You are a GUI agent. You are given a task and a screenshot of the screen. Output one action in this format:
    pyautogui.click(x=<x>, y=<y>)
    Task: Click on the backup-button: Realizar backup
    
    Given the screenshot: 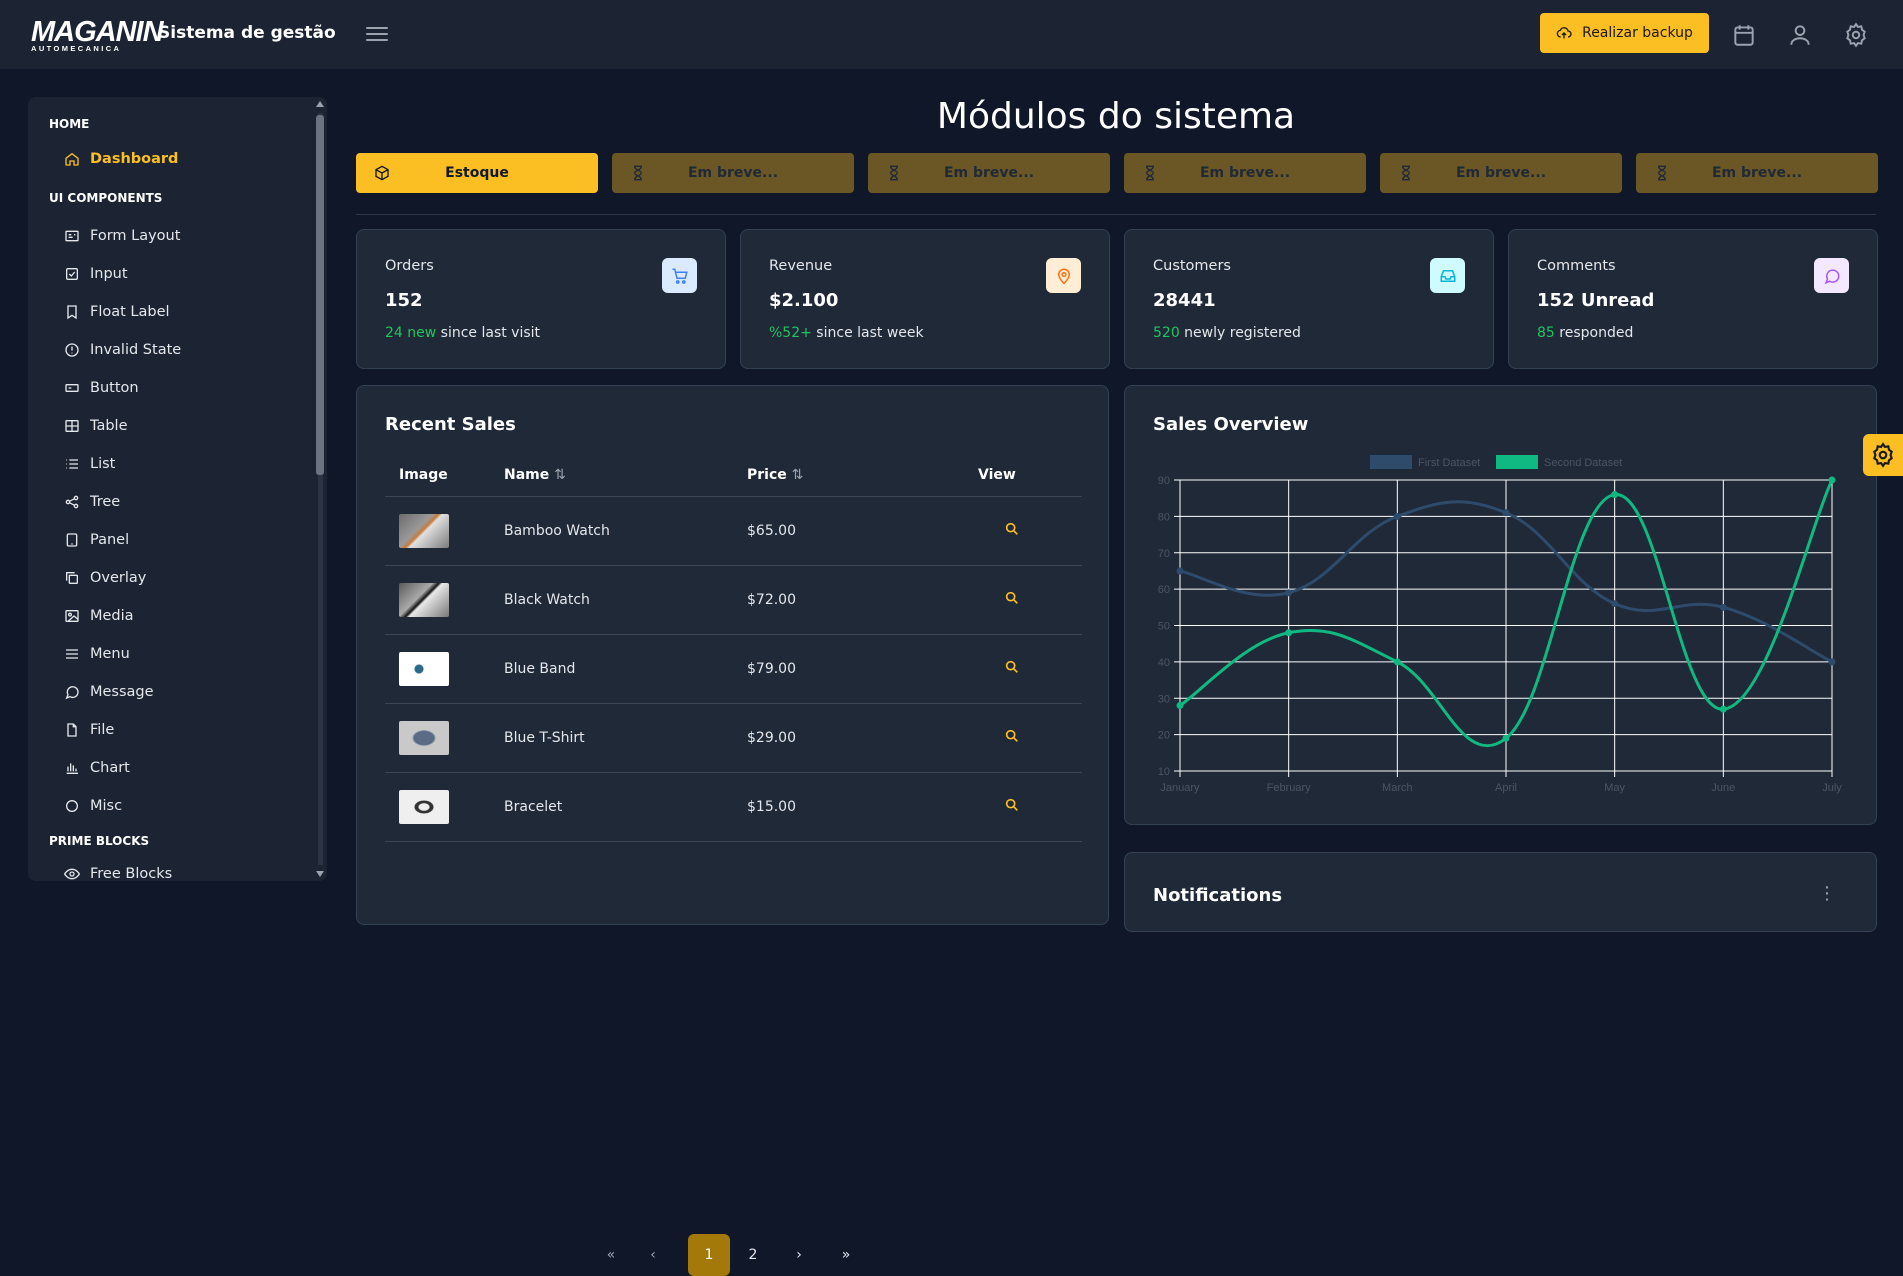 What is the action you would take?
    pyautogui.click(x=1624, y=33)
    